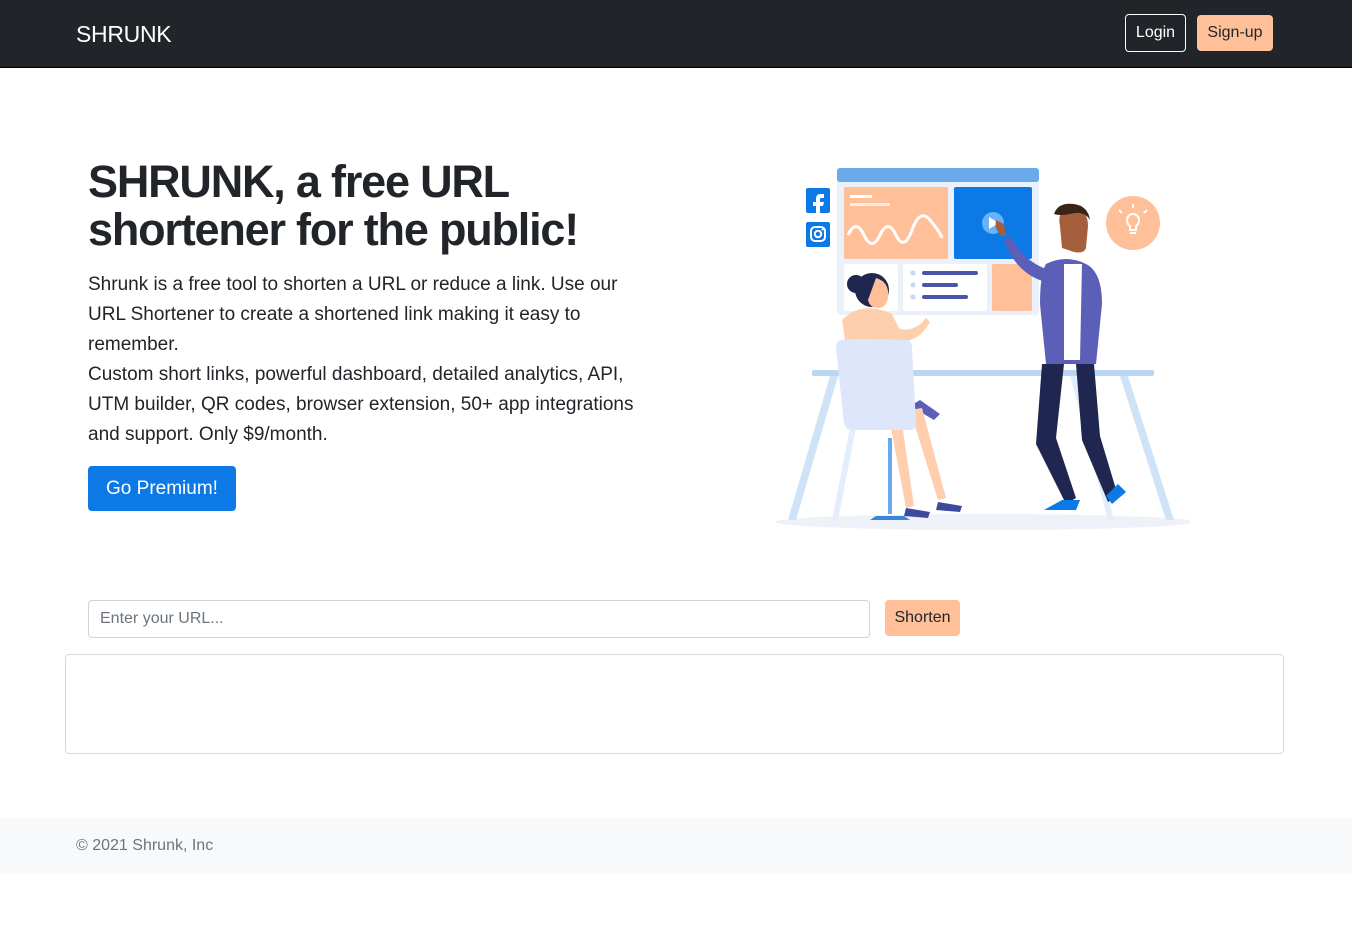  What do you see at coordinates (676, 34) in the screenshot?
I see `navbar: SHRUNK Login Sign-up` at bounding box center [676, 34].